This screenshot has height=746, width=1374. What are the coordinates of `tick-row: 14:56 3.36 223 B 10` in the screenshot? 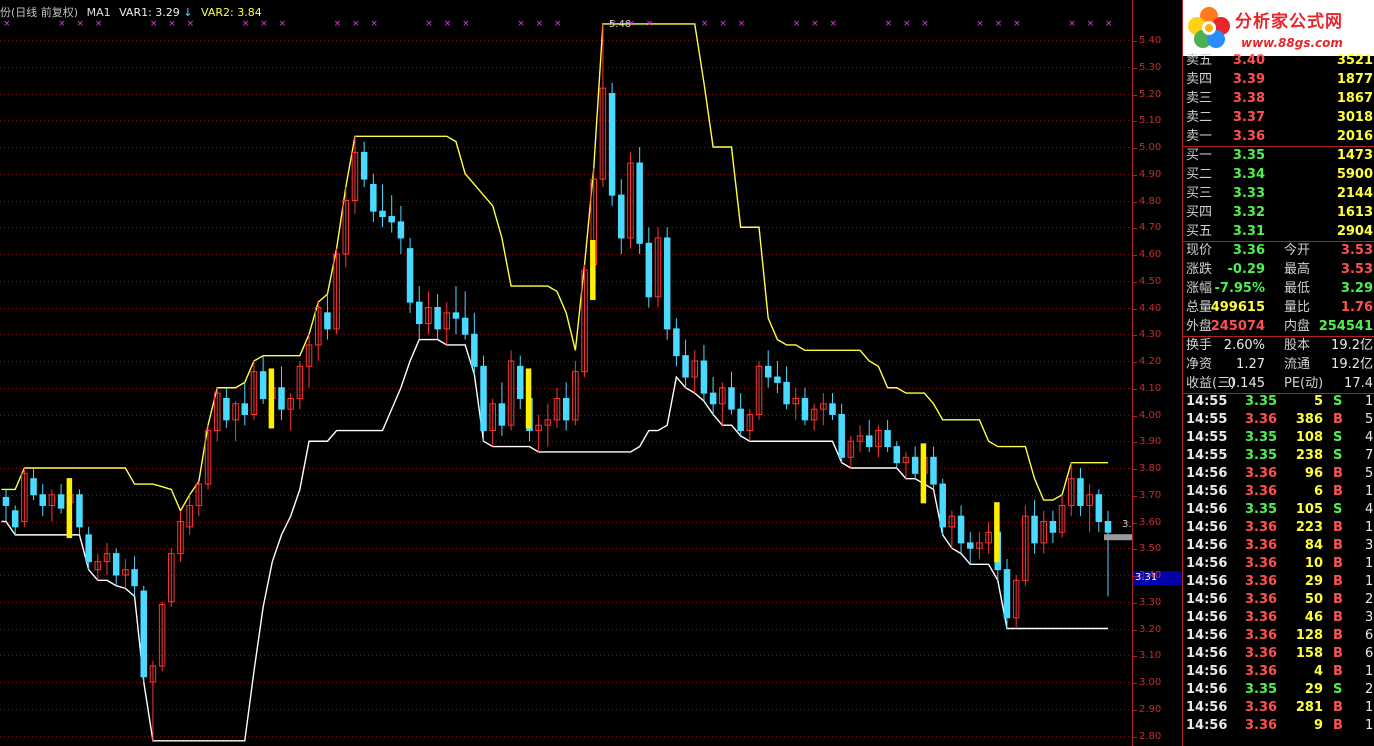 It's located at (1278, 528).